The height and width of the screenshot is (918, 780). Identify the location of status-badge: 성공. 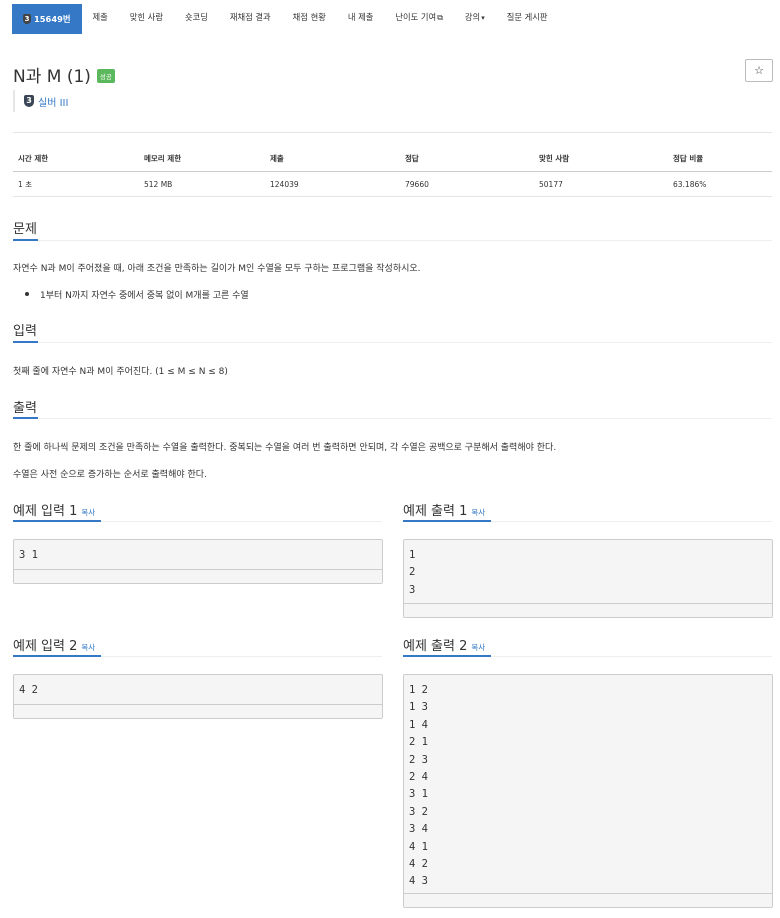
(105, 75).